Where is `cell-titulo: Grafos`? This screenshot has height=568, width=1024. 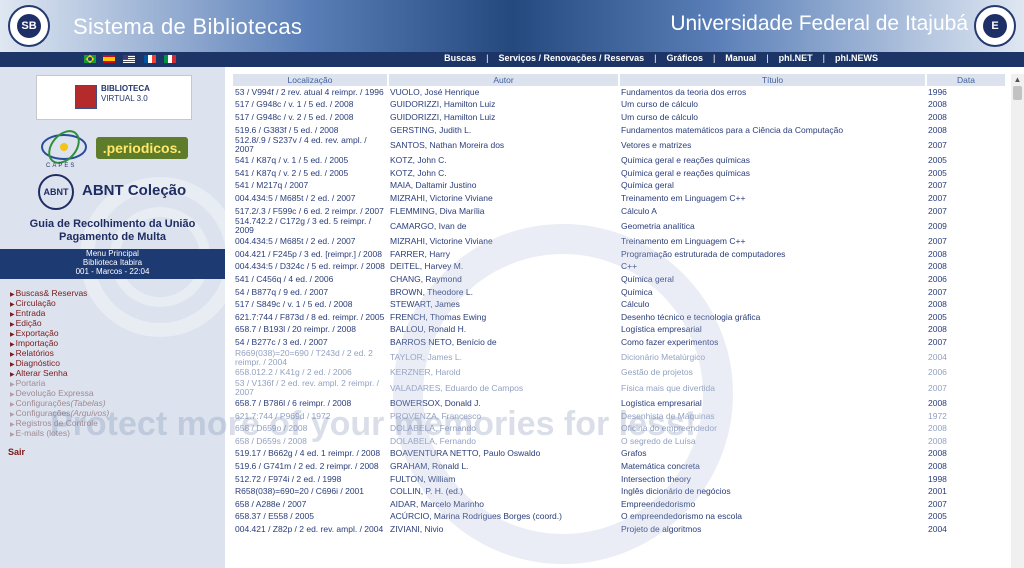 cell-titulo: Grafos is located at coordinates (772, 454).